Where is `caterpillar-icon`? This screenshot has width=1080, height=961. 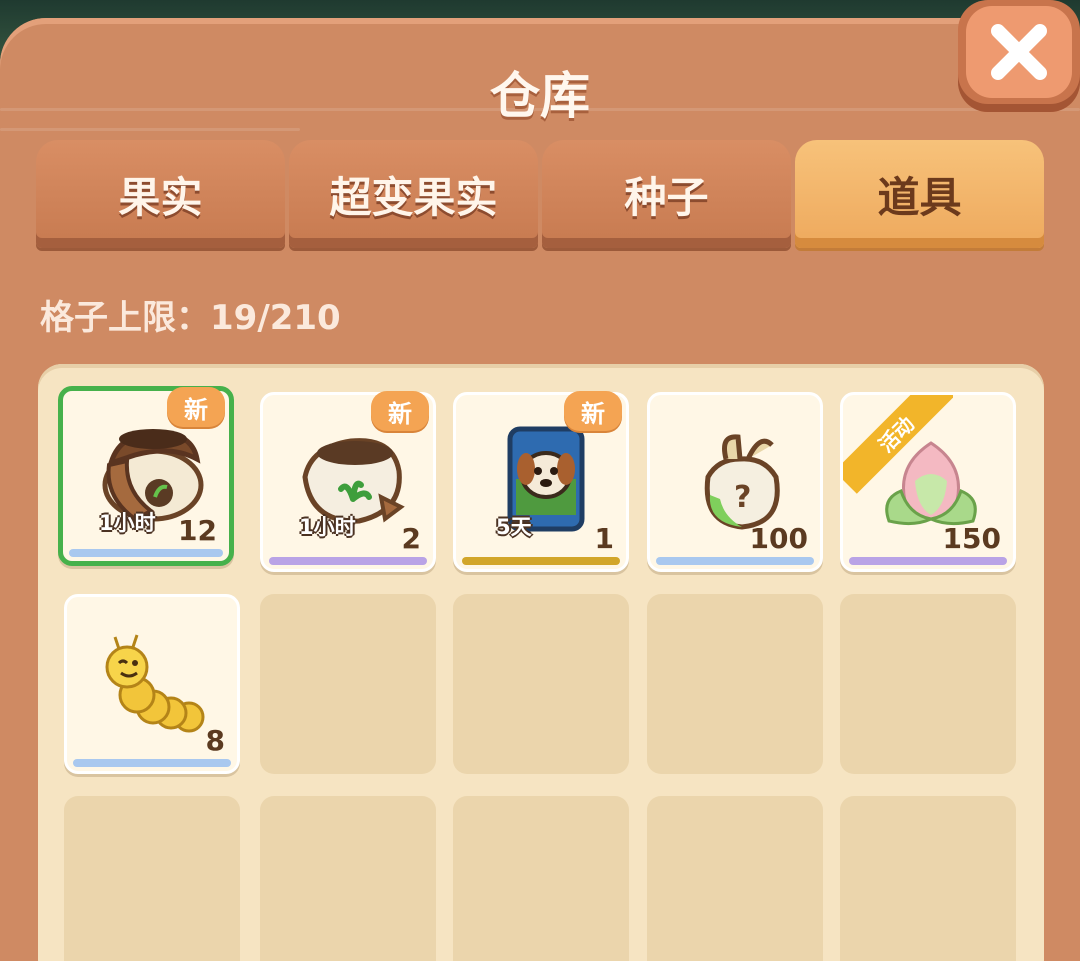 caterpillar-icon is located at coordinates (155, 681).